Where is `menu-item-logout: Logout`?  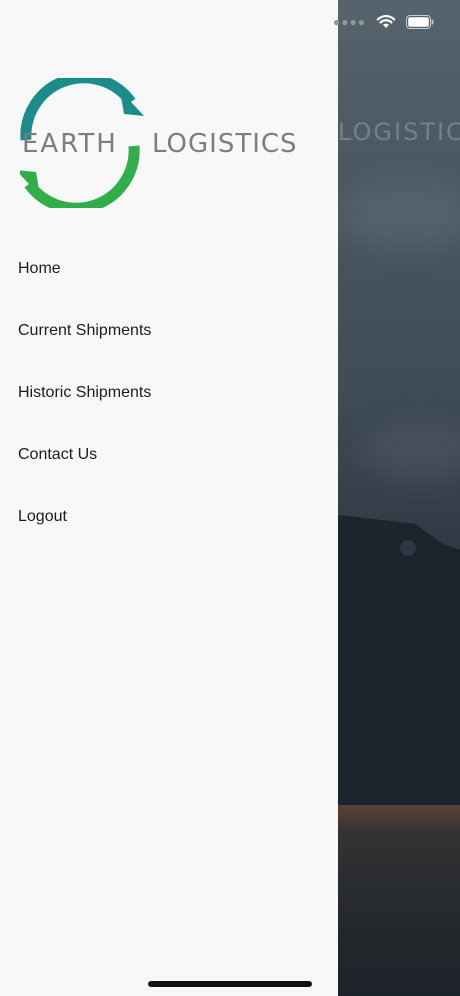 menu-item-logout: Logout is located at coordinates (169, 517).